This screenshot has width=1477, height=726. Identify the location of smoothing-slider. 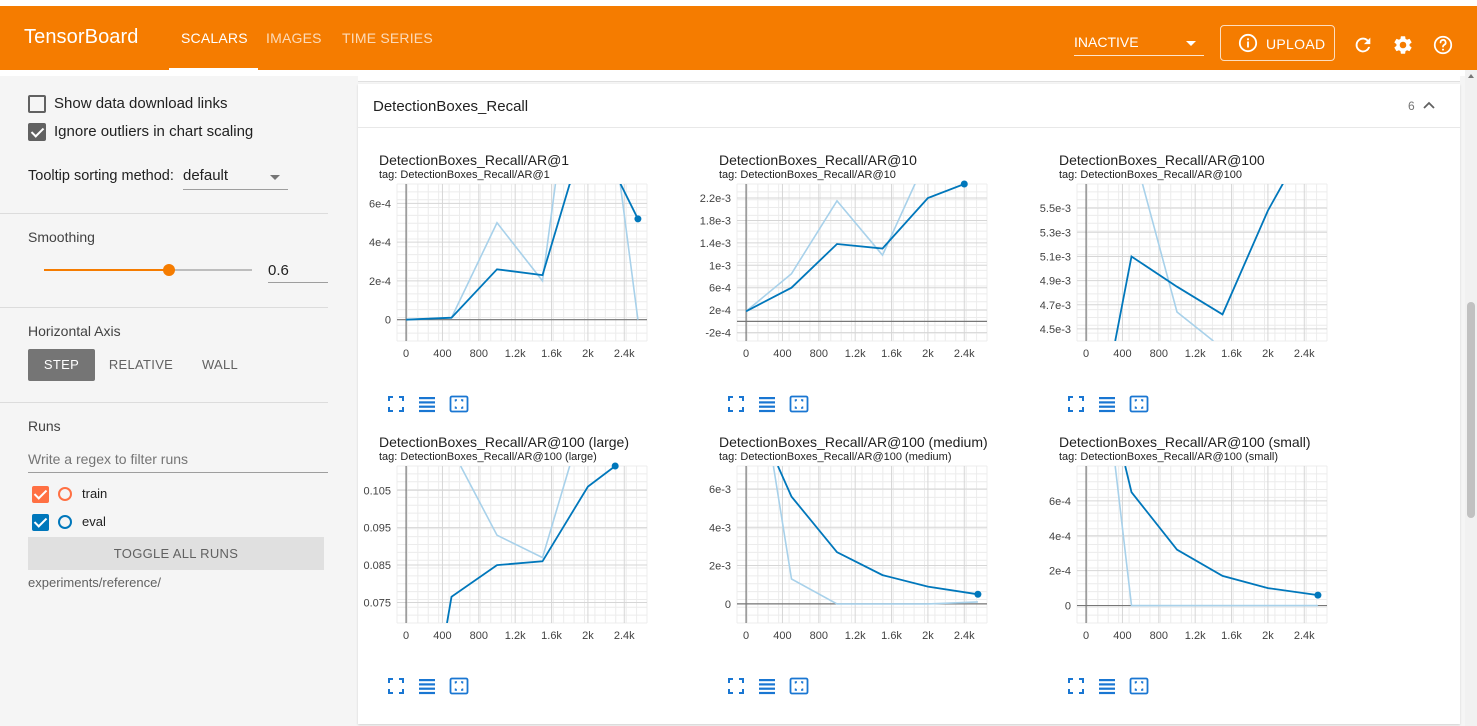
(148, 270).